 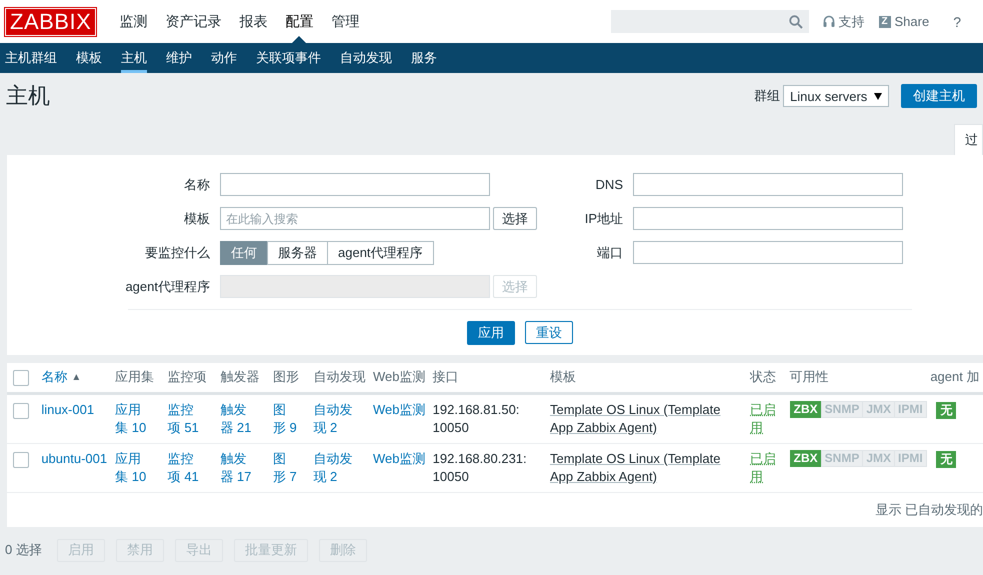 I want to click on search-icon, so click(x=795, y=21).